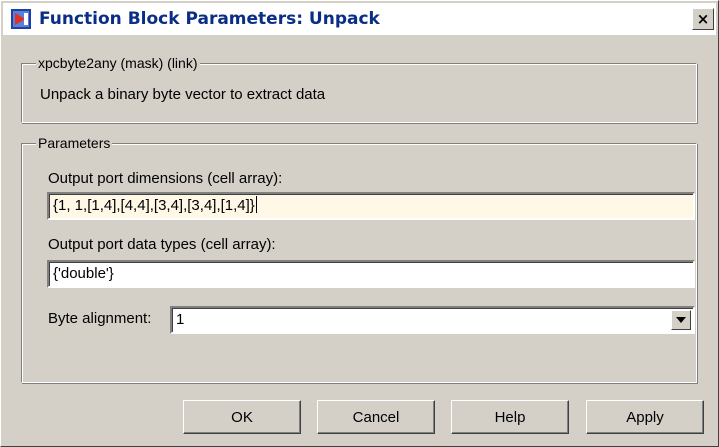 The height and width of the screenshot is (447, 719). I want to click on dropdown-arrow-button, so click(681, 320).